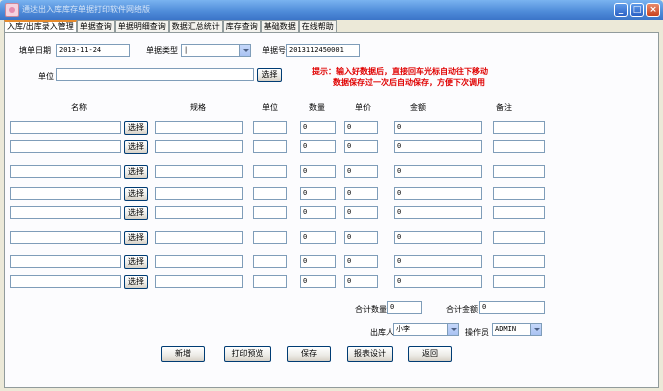 This screenshot has width=663, height=391. Describe the element at coordinates (404, 307) in the screenshot. I see `total-qty-field: 0` at that location.